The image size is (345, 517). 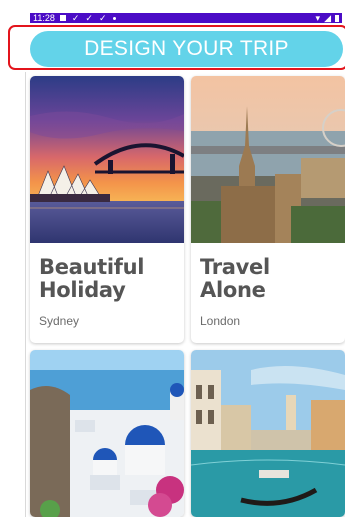 I want to click on system-icons: ▾ ◢, so click(x=327, y=18).